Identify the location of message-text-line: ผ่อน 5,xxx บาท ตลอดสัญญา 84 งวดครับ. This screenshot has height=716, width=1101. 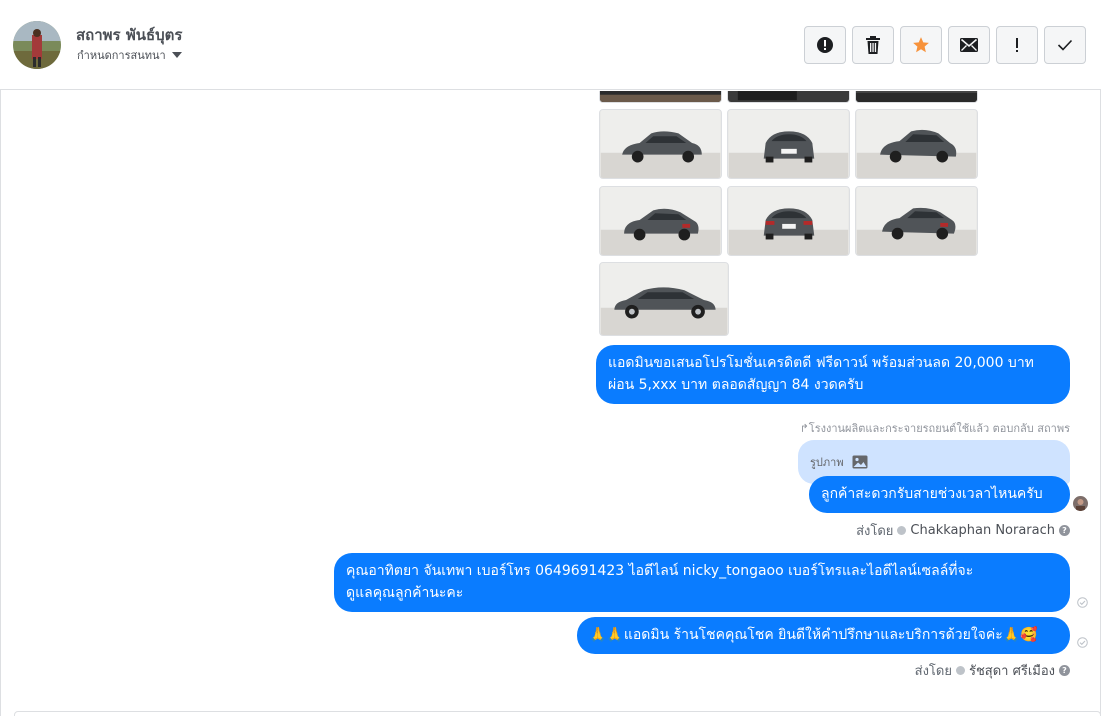
(736, 385).